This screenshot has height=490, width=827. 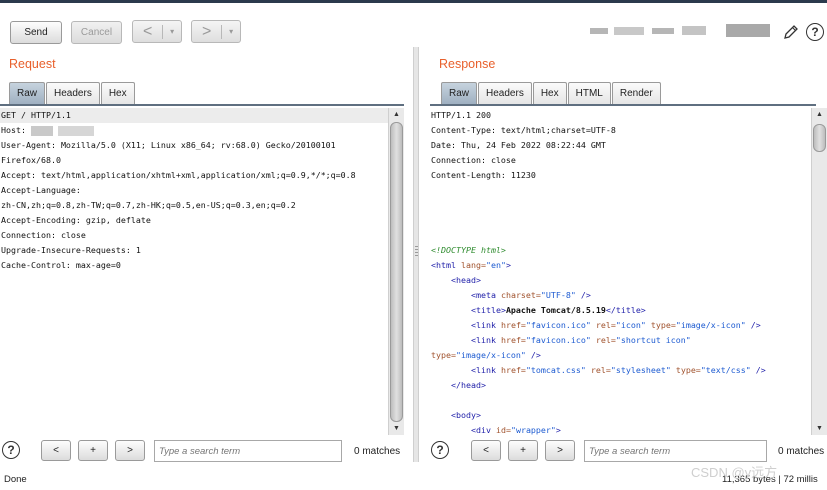 What do you see at coordinates (518, 145) in the screenshot?
I see `response-line: Date: Thu, 24 Feb 2022 08:22:44 GMT` at bounding box center [518, 145].